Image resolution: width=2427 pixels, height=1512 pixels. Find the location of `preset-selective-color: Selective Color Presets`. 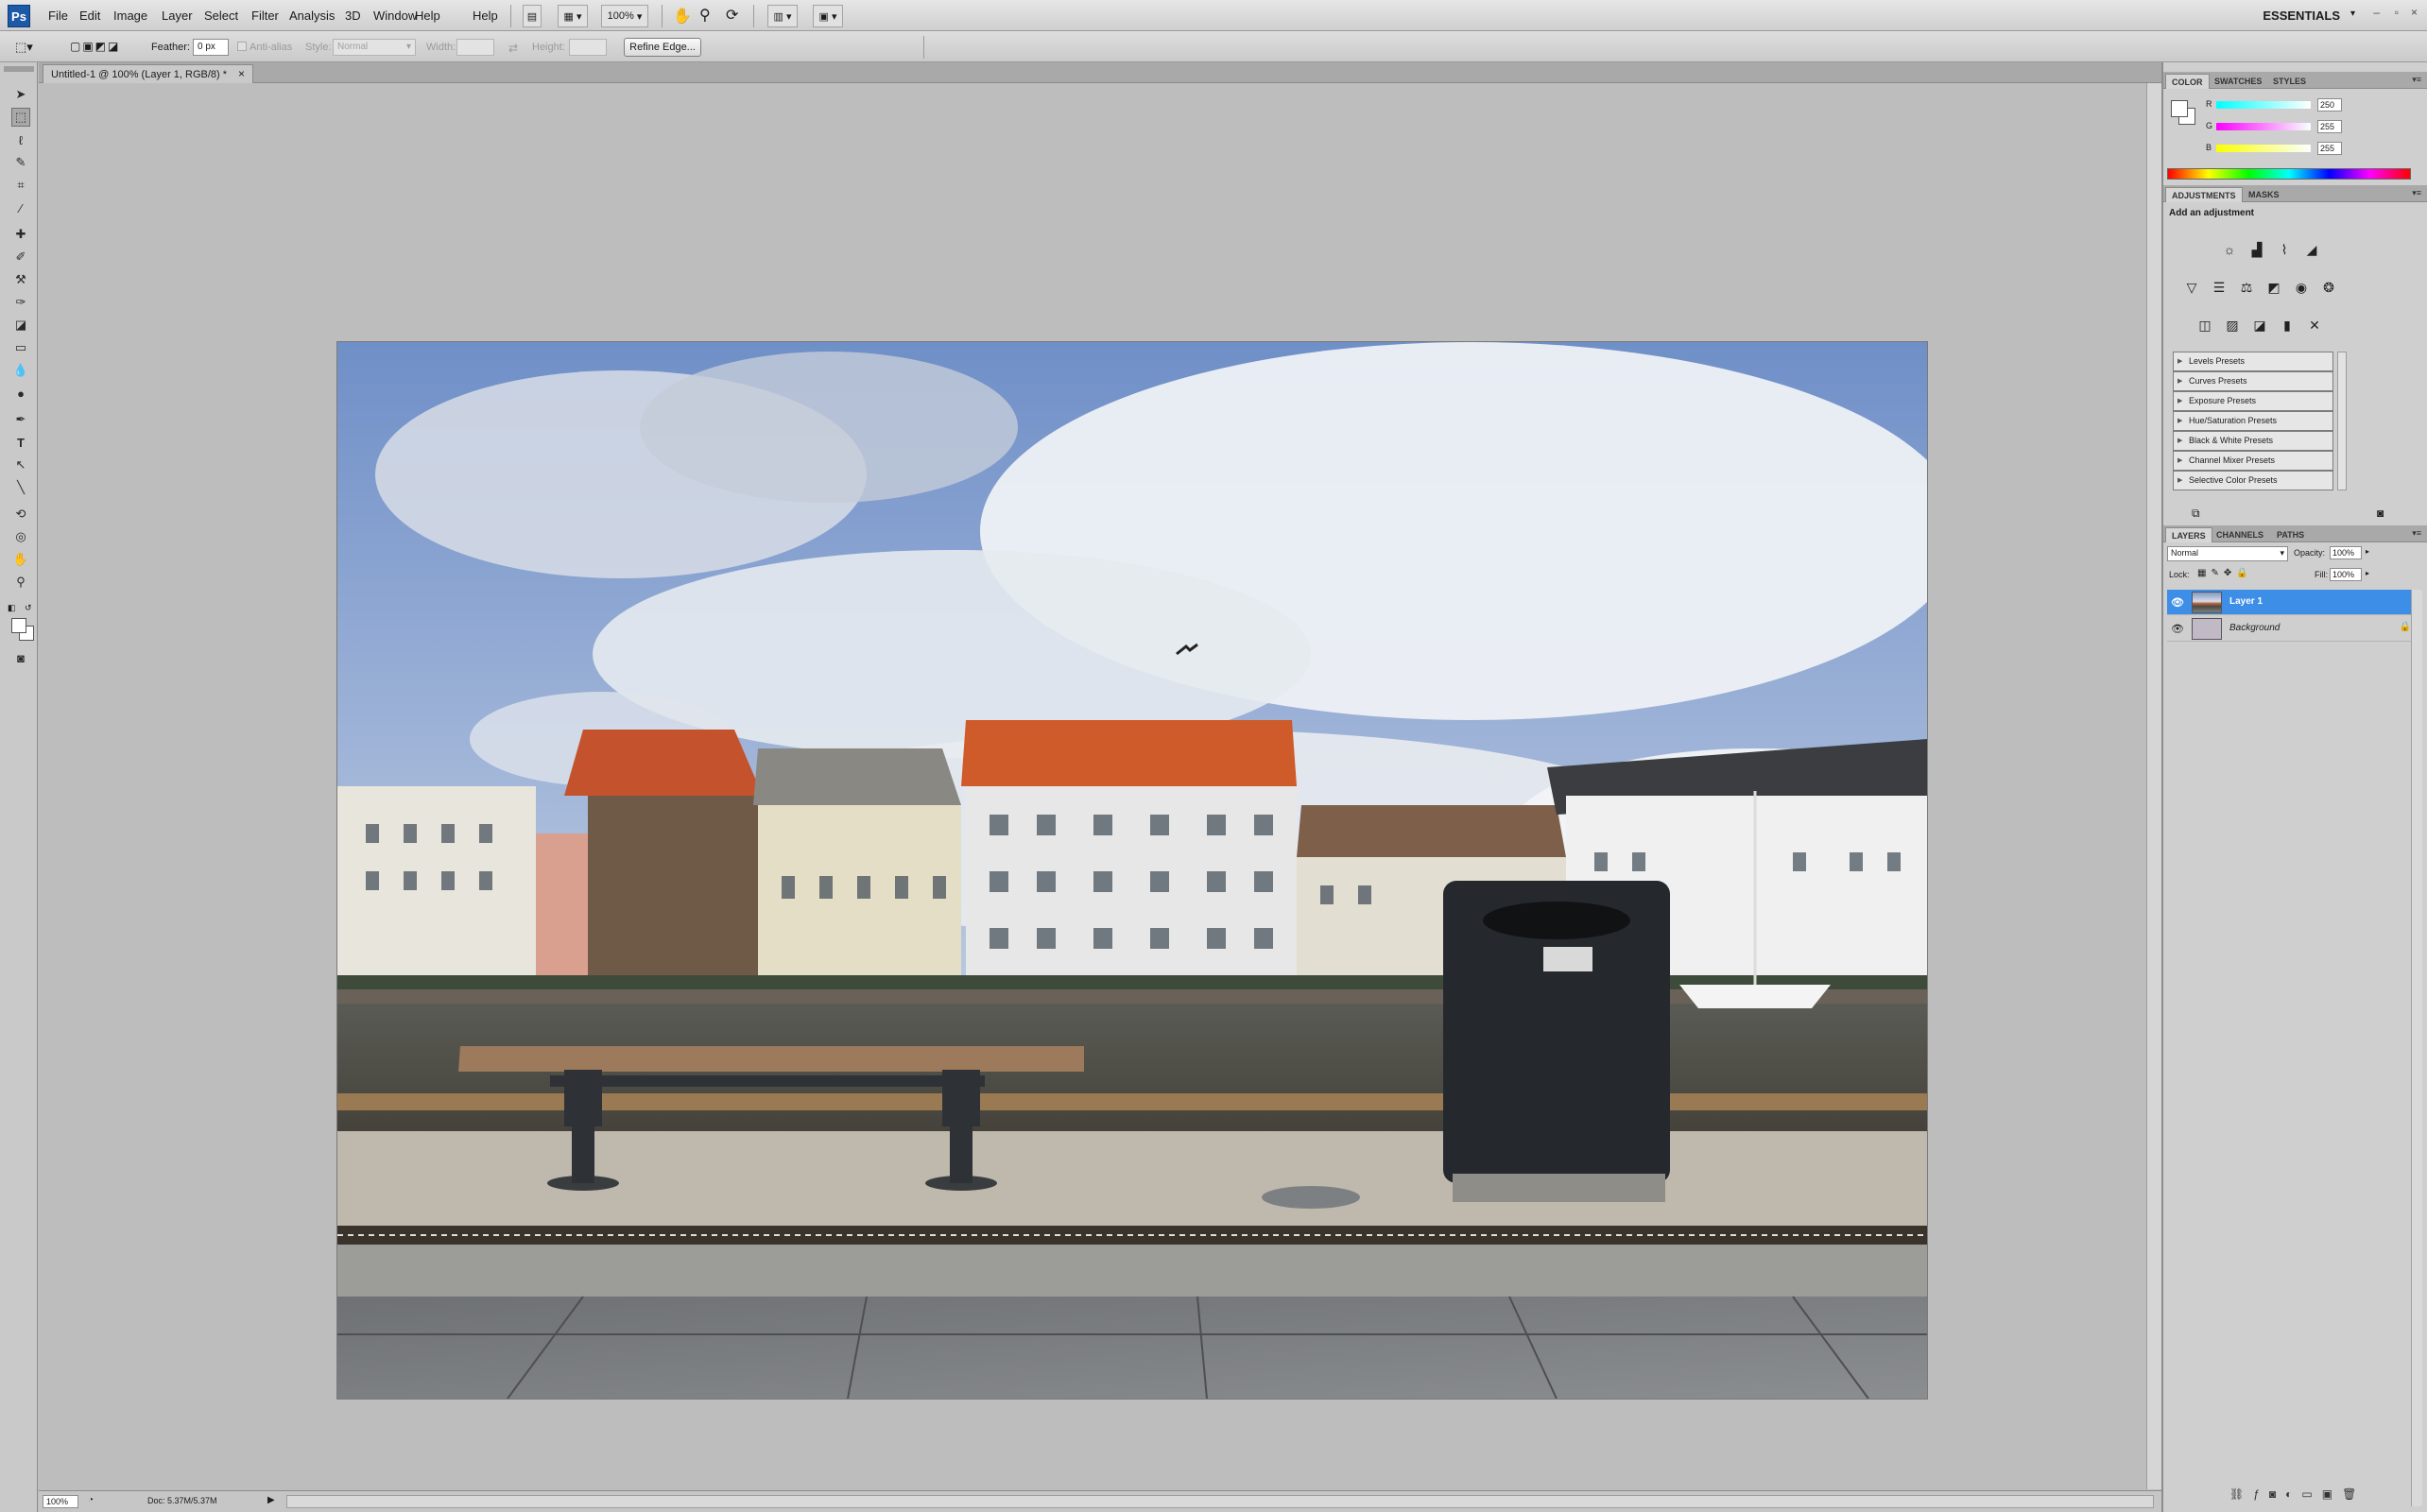

preset-selective-color: Selective Color Presets is located at coordinates (2253, 480).